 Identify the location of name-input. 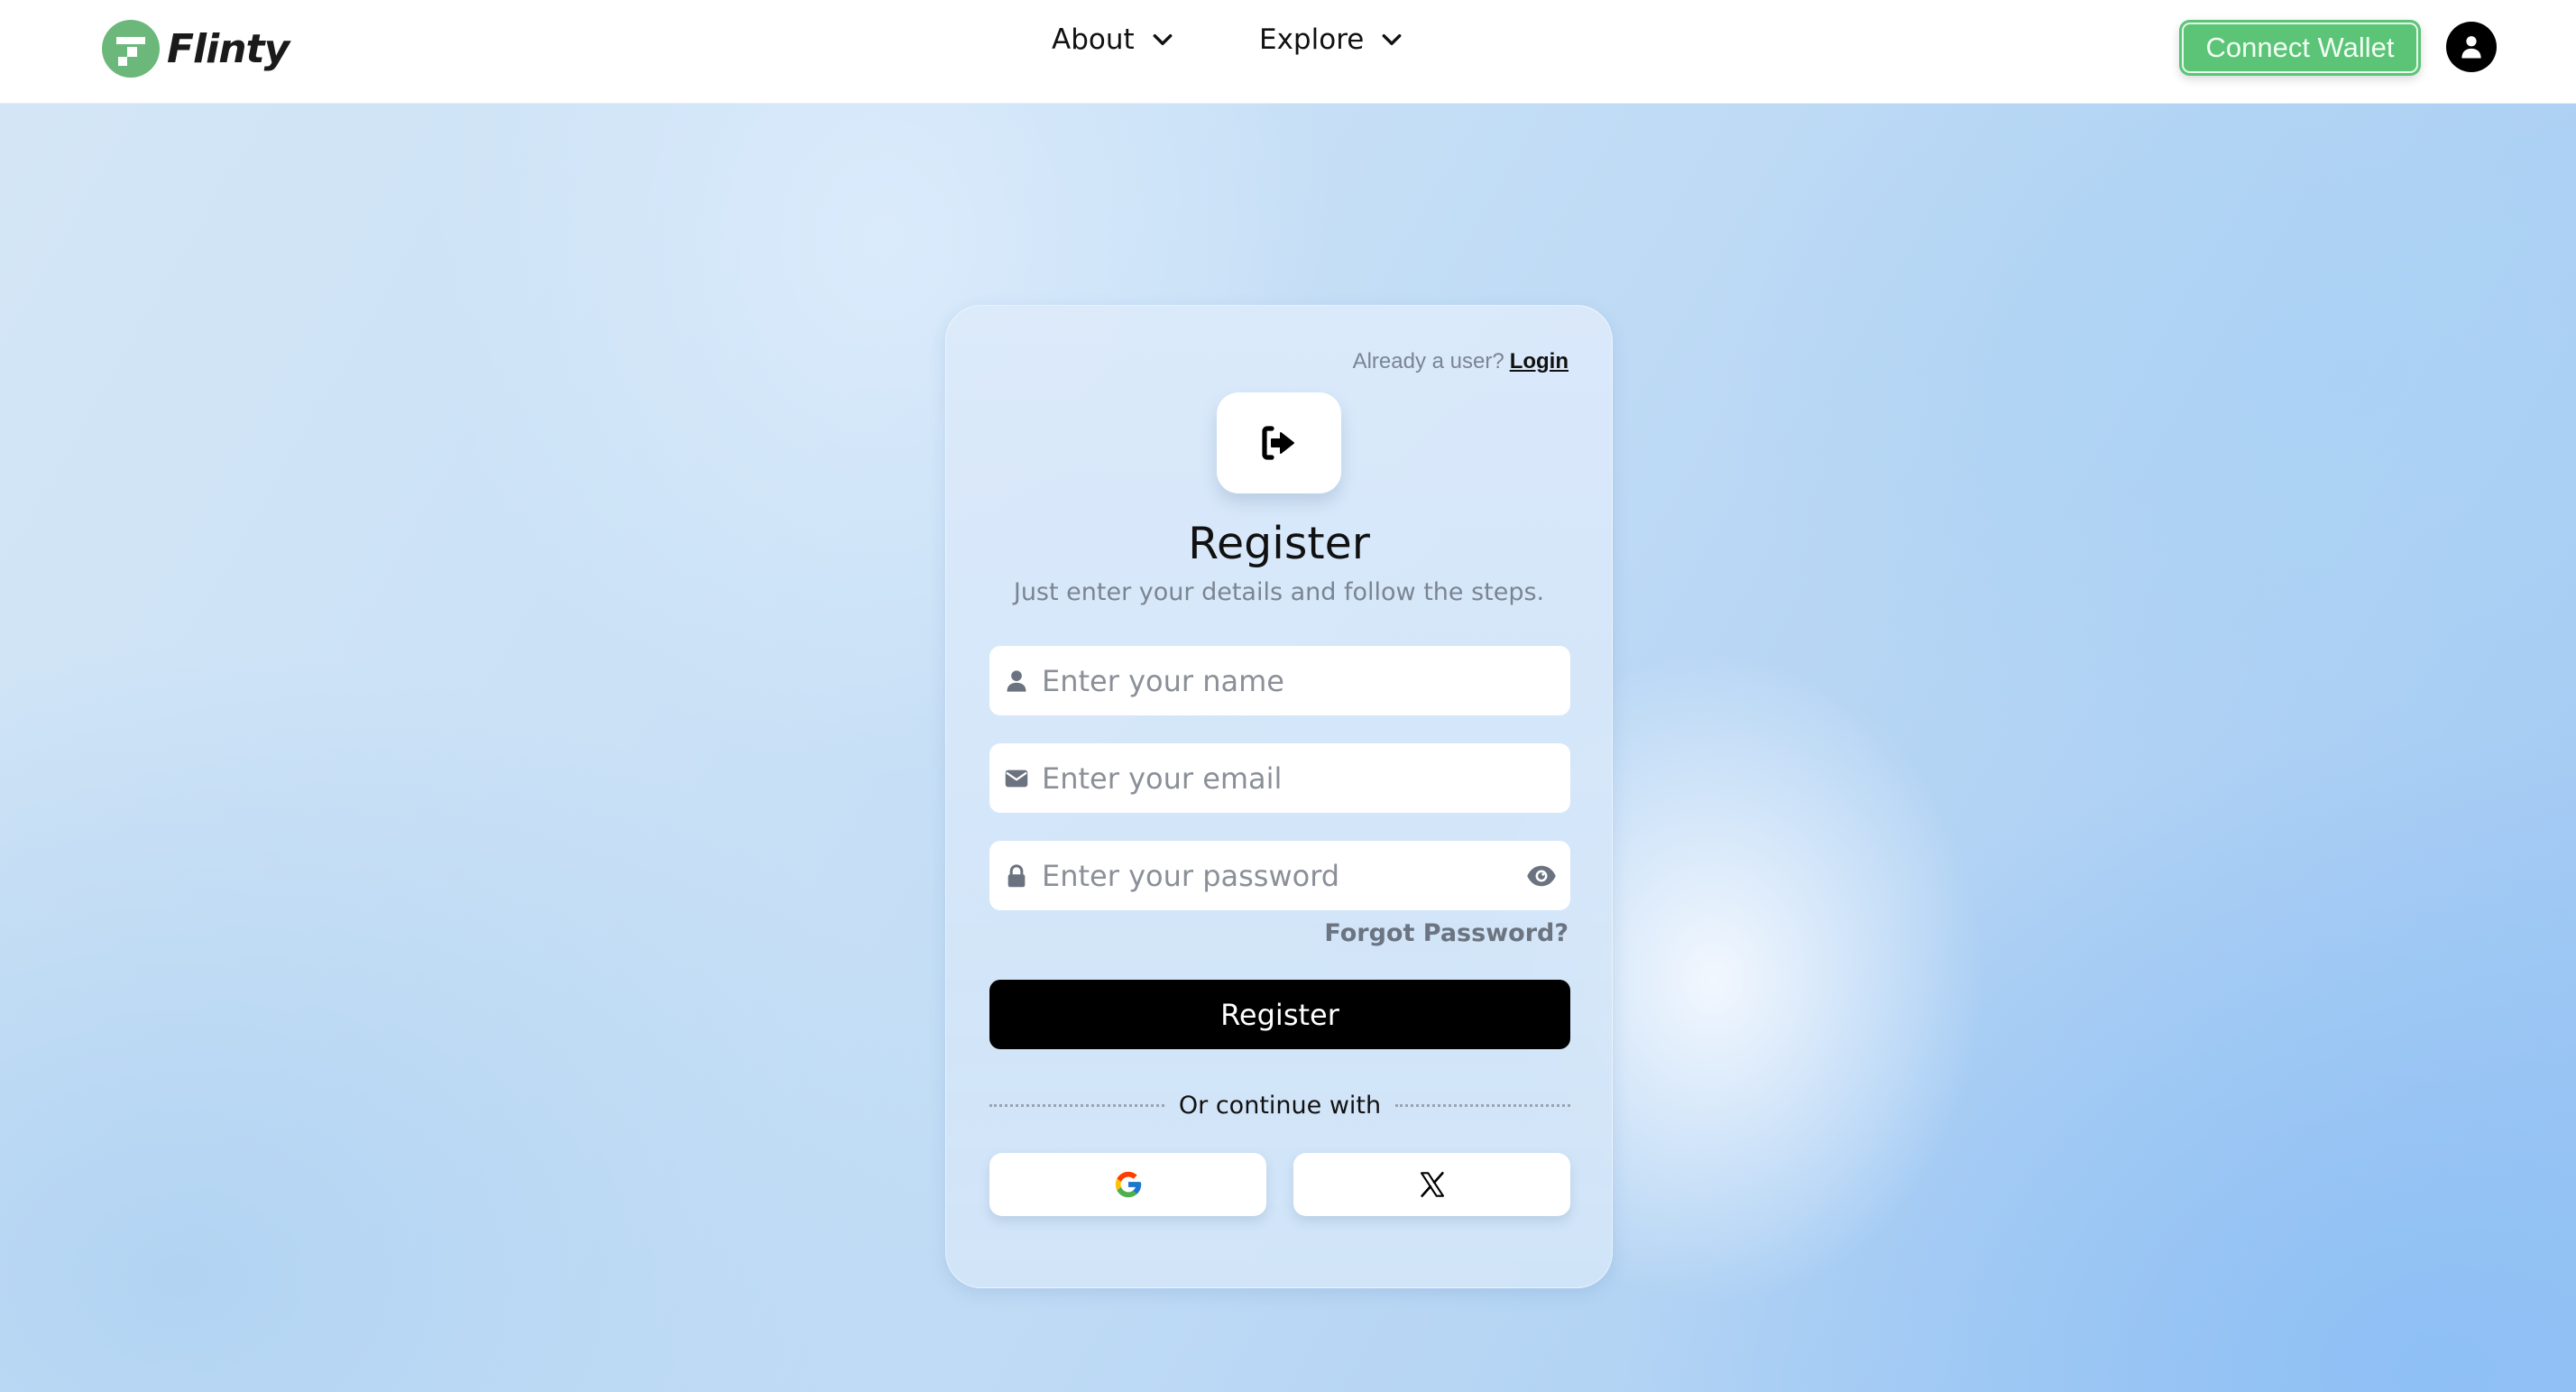
(1299, 680).